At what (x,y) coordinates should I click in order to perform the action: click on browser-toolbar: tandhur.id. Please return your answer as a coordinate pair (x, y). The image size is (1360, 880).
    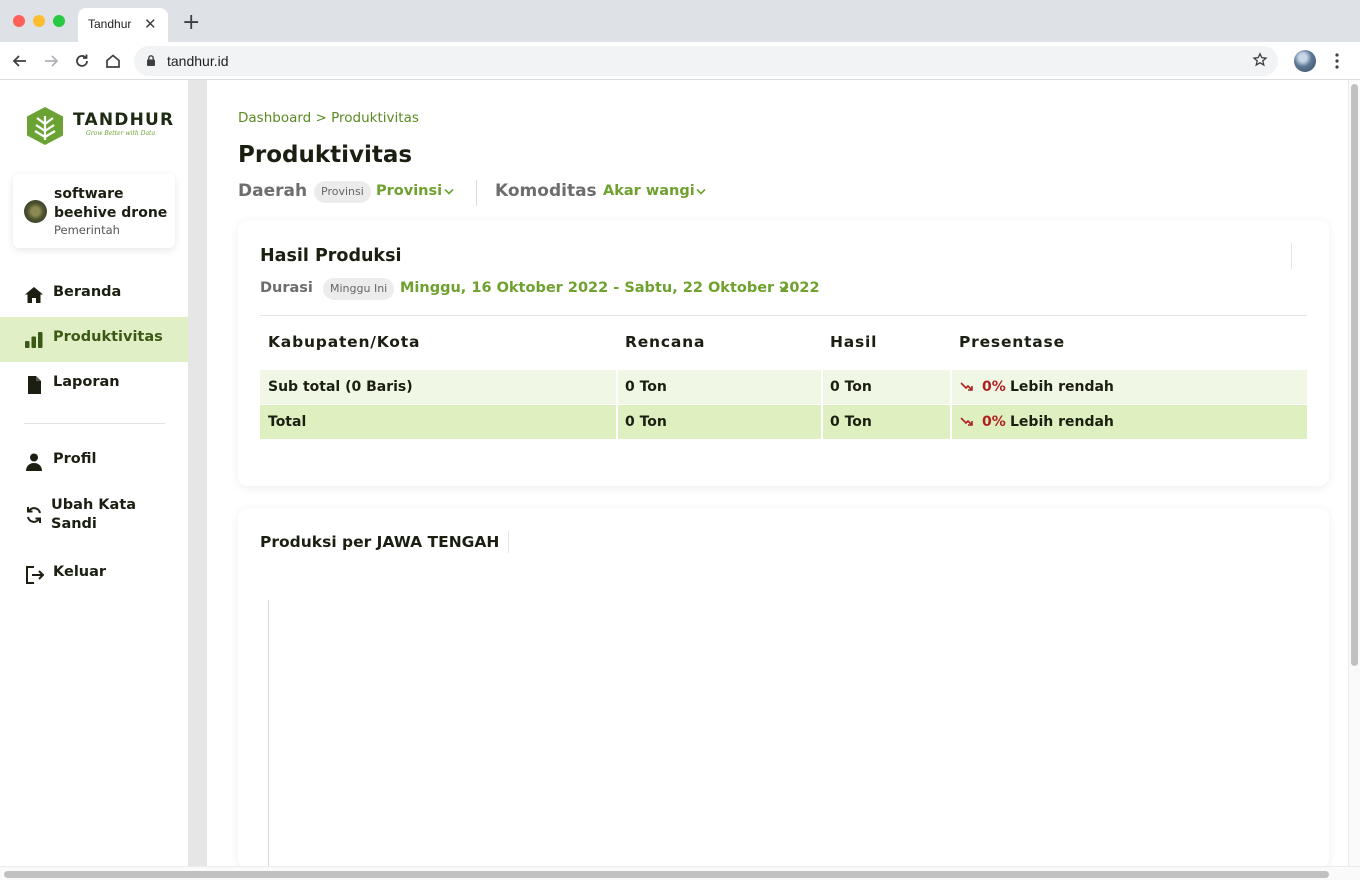
    Looking at the image, I should click on (680, 61).